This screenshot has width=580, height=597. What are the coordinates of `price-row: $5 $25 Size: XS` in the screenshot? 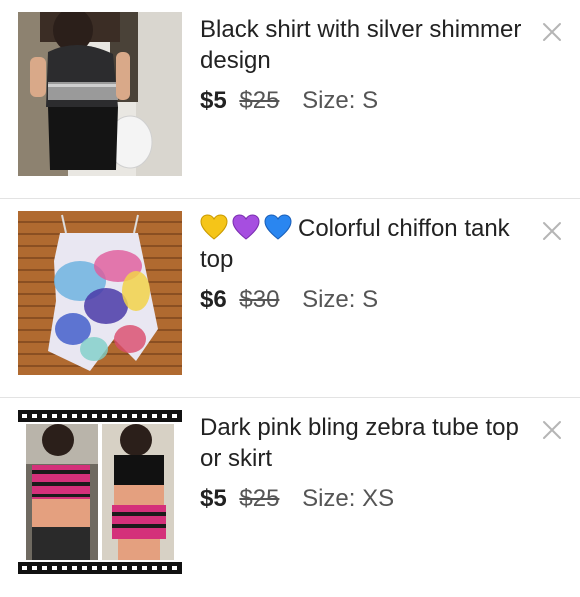 It's located at (365, 499).